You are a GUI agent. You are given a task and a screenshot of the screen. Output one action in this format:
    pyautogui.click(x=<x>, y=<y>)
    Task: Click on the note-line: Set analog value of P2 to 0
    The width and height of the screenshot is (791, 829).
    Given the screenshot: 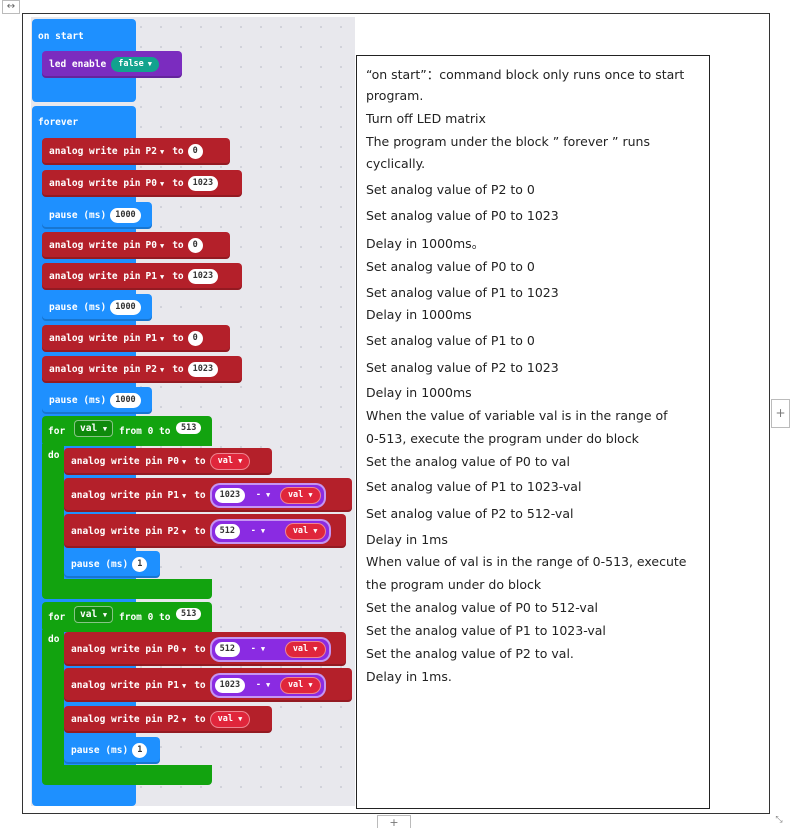 What is the action you would take?
    pyautogui.click(x=450, y=189)
    